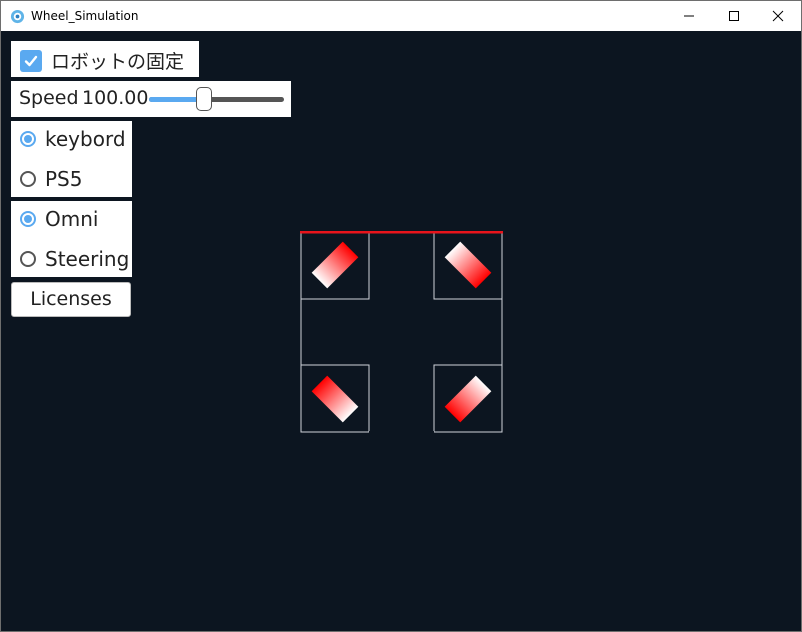 The width and height of the screenshot is (802, 632). Describe the element at coordinates (71, 299) in the screenshot. I see `licenses-button: Licenses` at that location.